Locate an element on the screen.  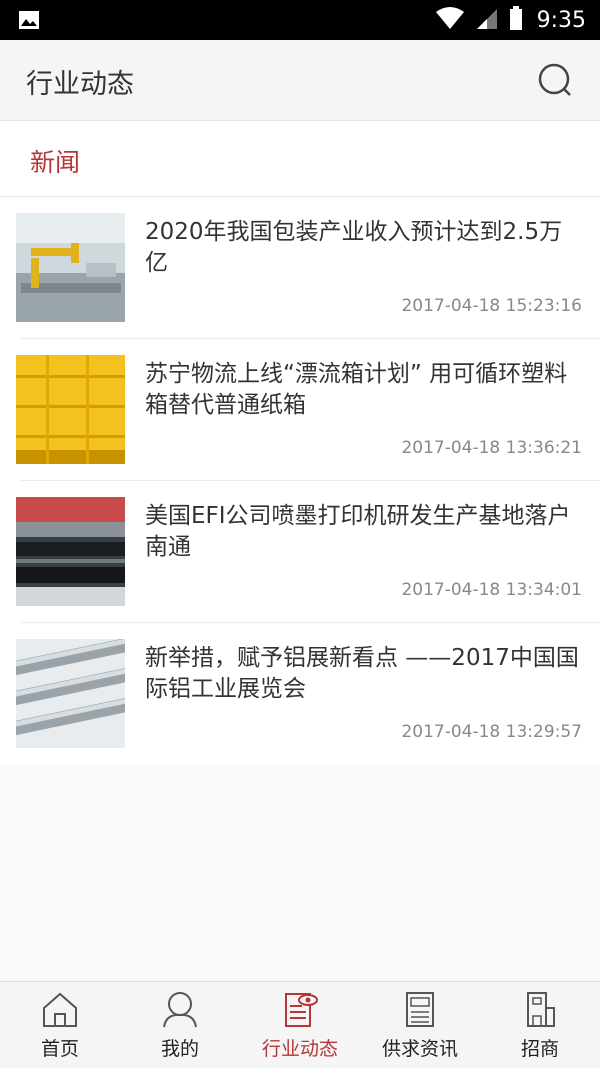
tab-industry-news: 行业动态 is located at coordinates (300, 1025).